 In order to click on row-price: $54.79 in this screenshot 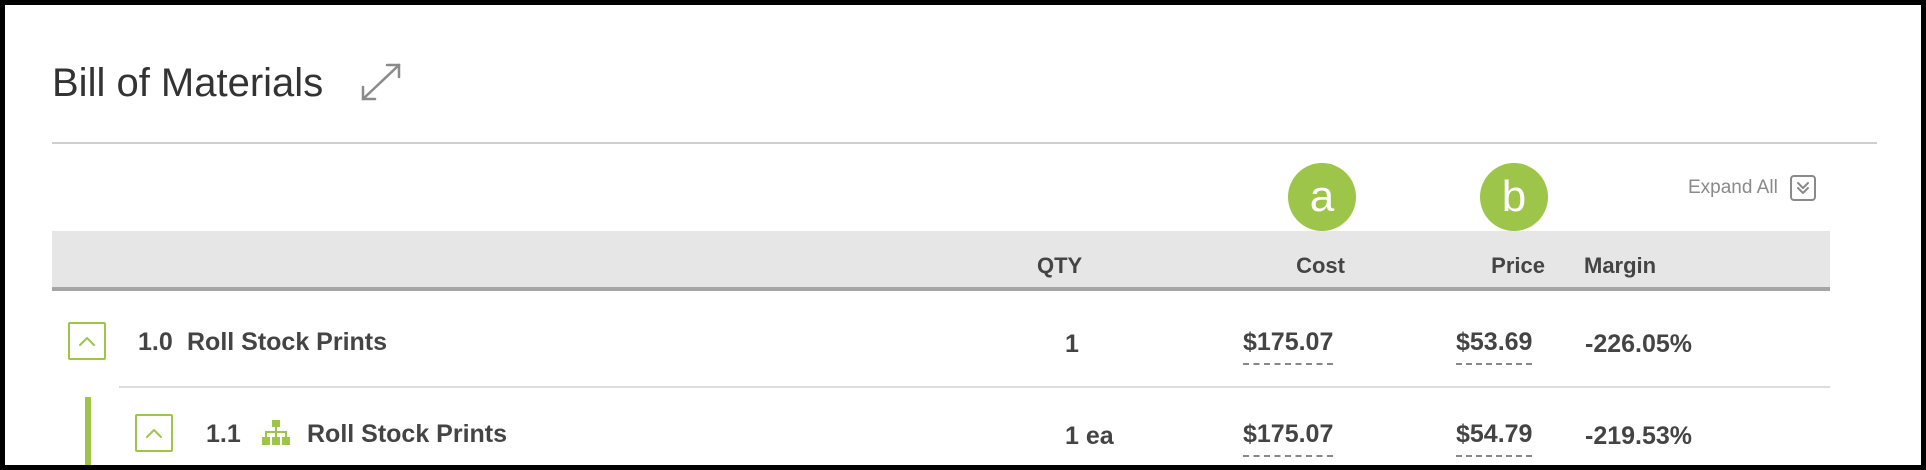, I will do `click(1494, 438)`.